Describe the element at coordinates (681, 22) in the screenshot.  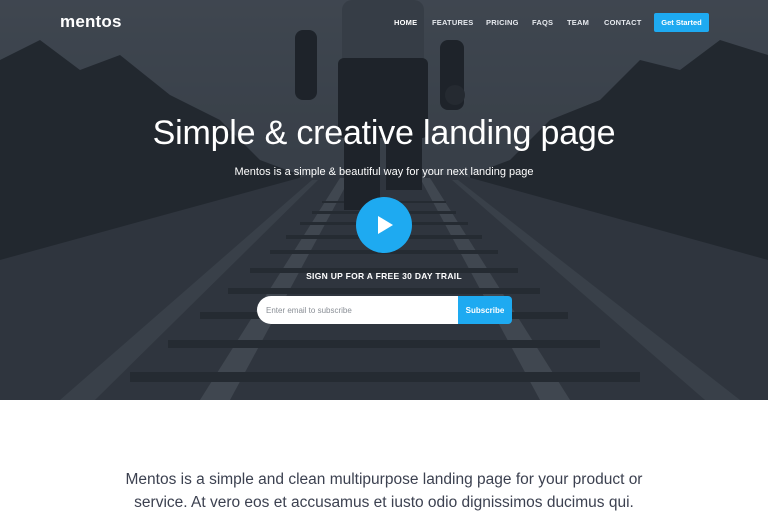
I see `get-started-button: Get Started` at that location.